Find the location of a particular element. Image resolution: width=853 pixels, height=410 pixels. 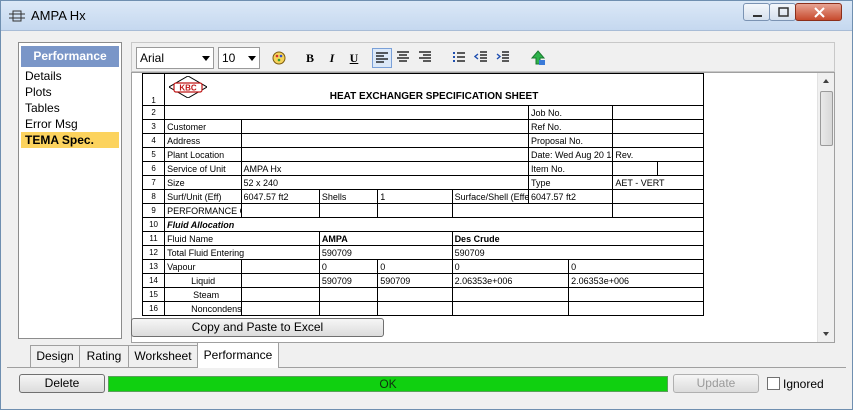

table-cell: AMPA is located at coordinates (385, 238).